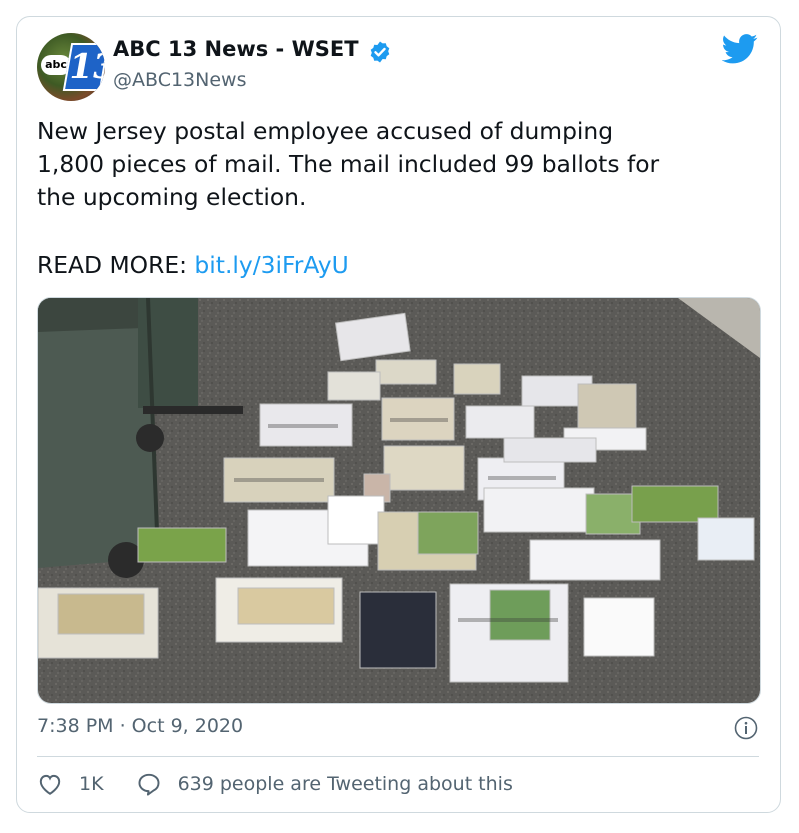 The width and height of the screenshot is (799, 833). I want to click on read-more-line: READ MORE: bit.ly/3iFrAyU, so click(193, 265).